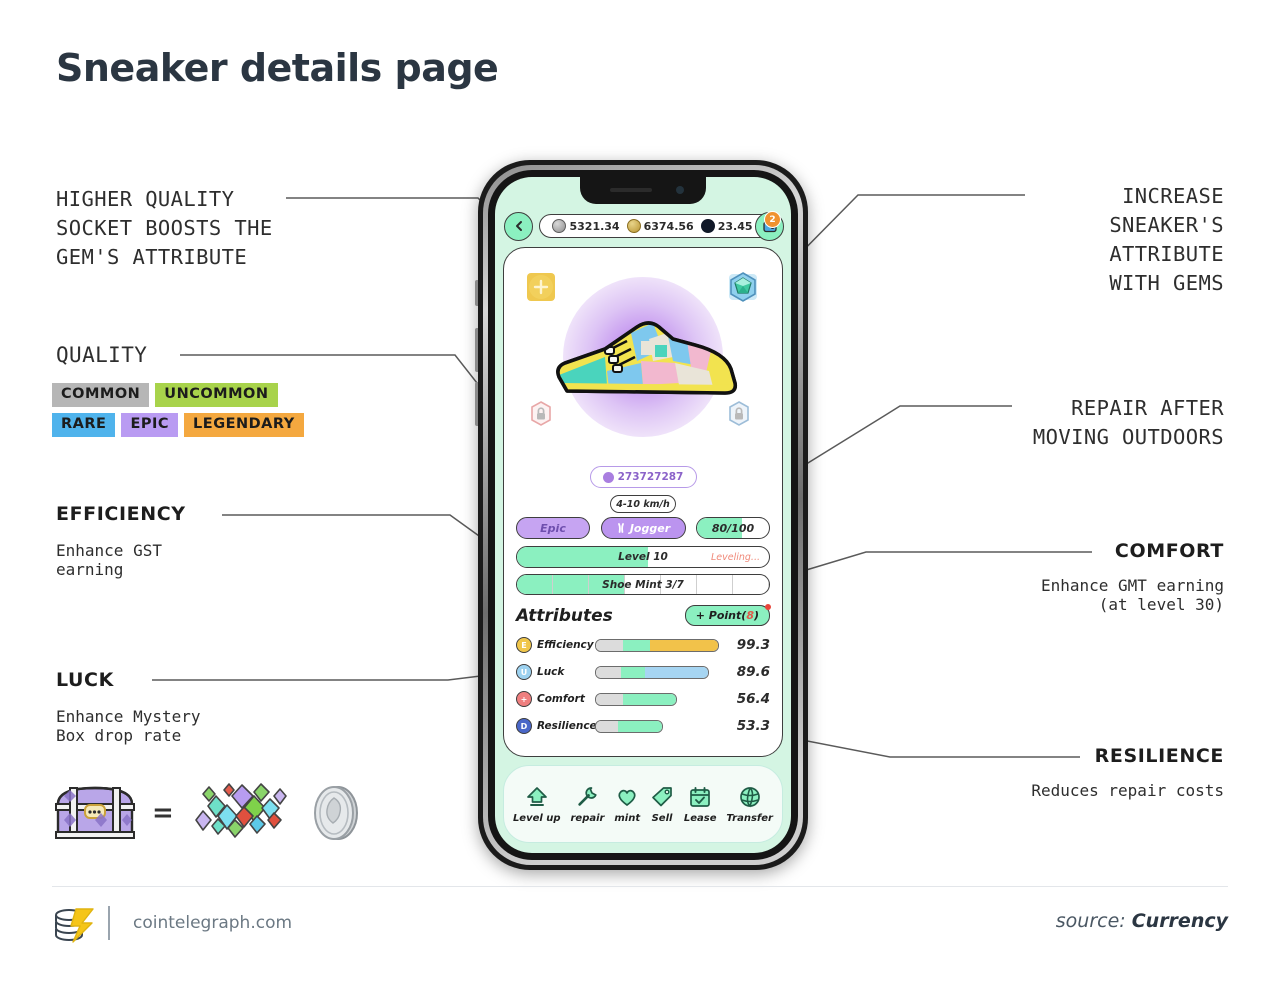  I want to click on footer-separator, so click(109, 923).